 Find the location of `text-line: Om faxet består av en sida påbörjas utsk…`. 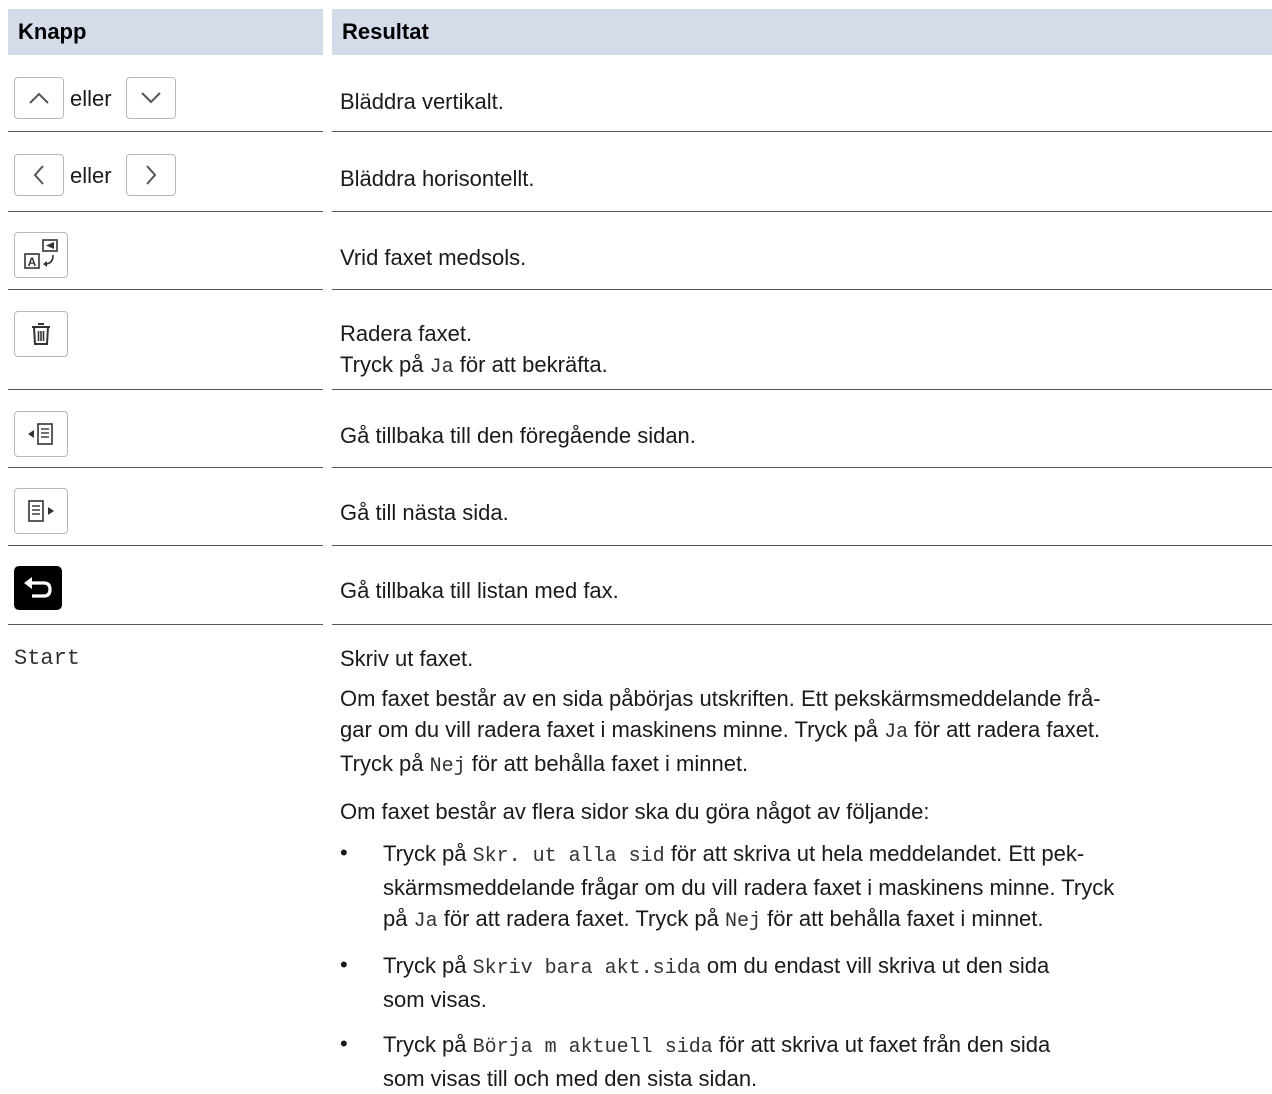

text-line: Om faxet består av en sida påbörjas utsk… is located at coordinates (720, 698).